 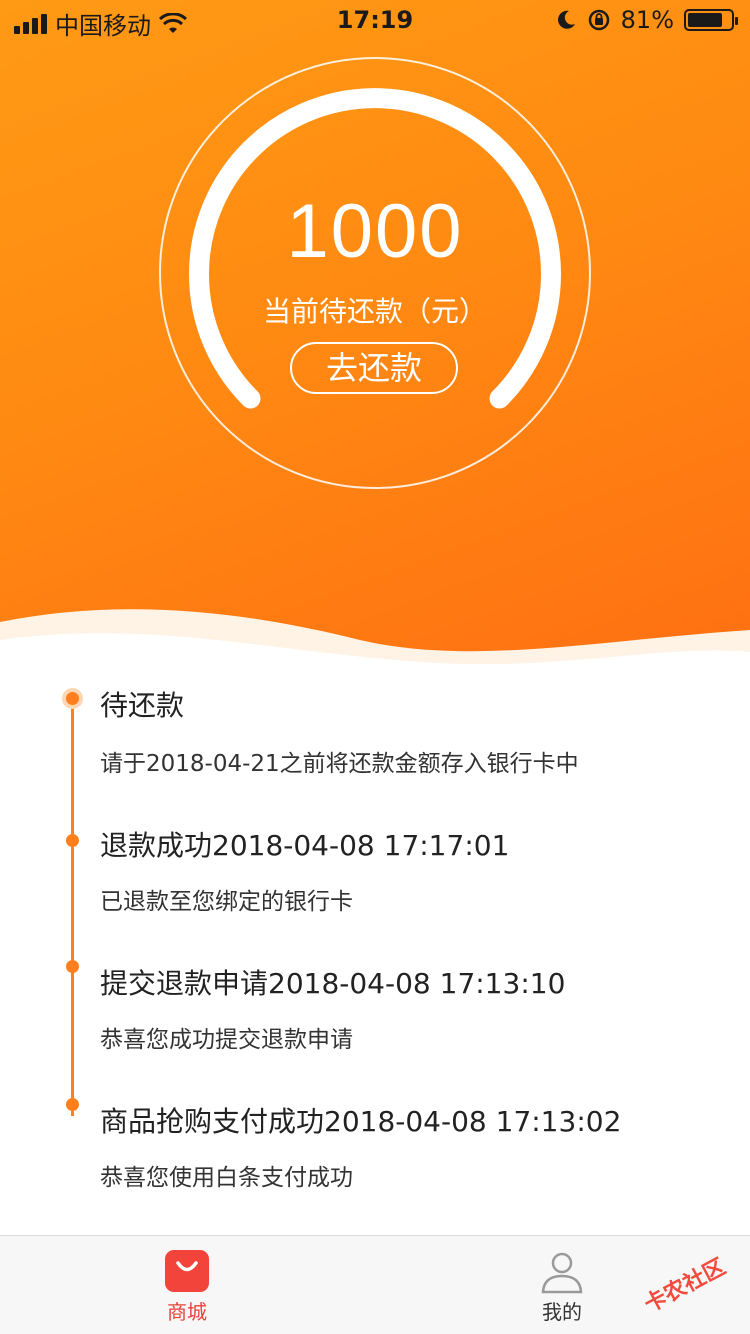 What do you see at coordinates (339, 764) in the screenshot?
I see `timeline-desc: 请于2018-04-21之前将还款金额存入银行卡中` at bounding box center [339, 764].